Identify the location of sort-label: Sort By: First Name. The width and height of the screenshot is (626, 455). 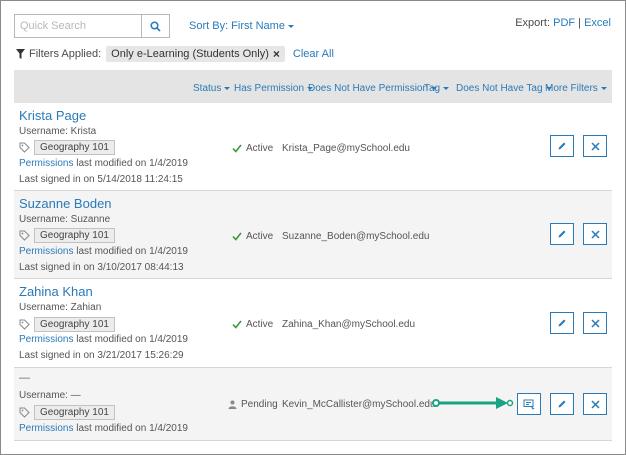
(237, 26).